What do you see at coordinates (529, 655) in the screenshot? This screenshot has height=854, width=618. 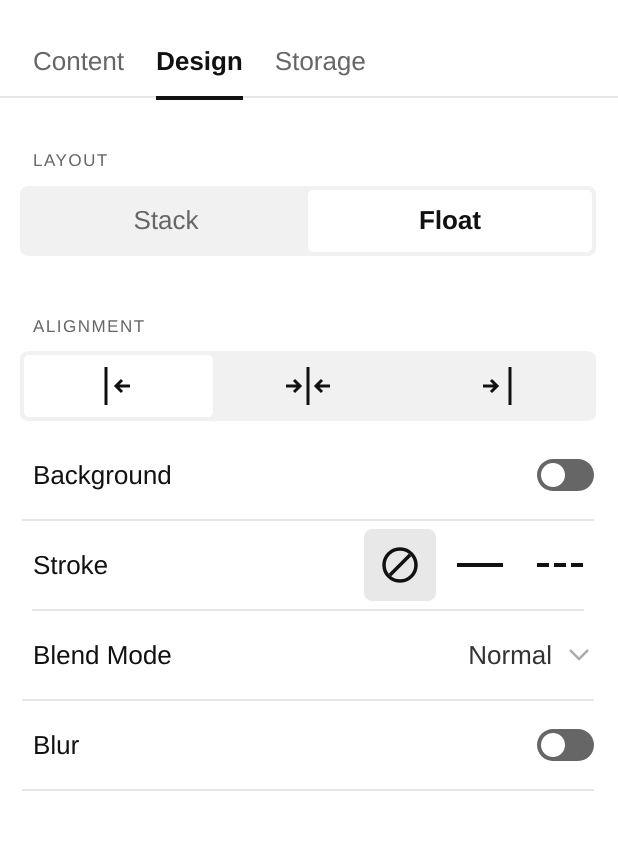 I see `blend-mode-dropdown: Normal` at bounding box center [529, 655].